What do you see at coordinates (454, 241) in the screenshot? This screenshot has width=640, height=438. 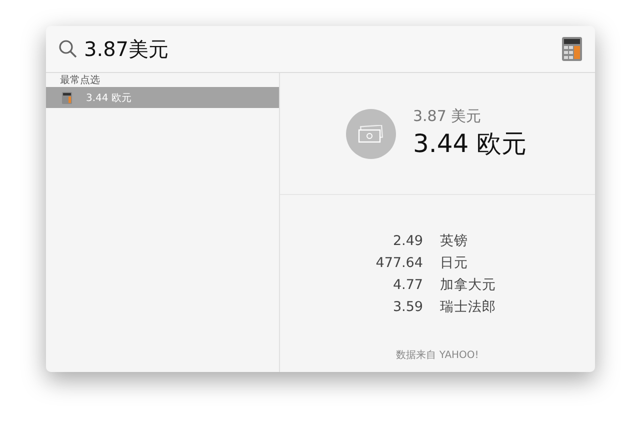 I see `currency-name: 英镑` at bounding box center [454, 241].